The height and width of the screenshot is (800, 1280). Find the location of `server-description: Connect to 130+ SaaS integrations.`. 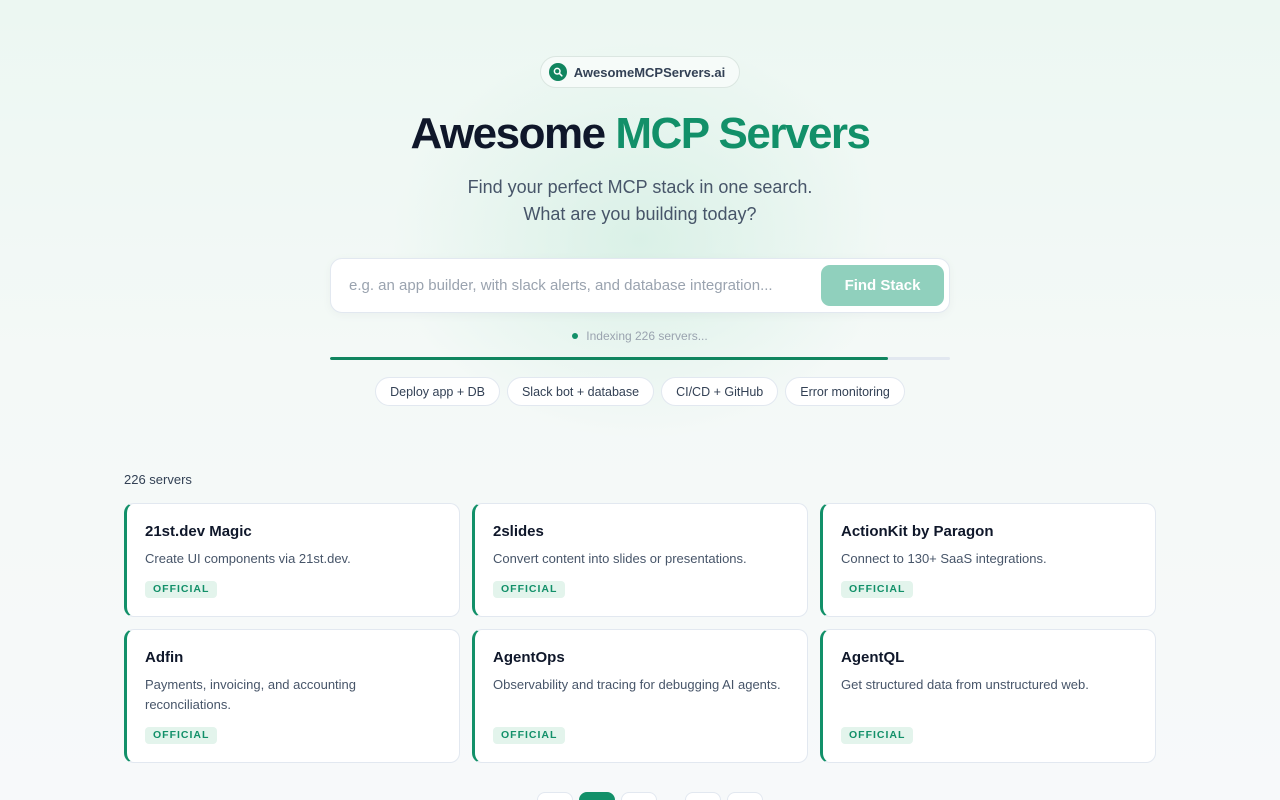

server-description: Connect to 130+ SaaS integrations. is located at coordinates (944, 558).